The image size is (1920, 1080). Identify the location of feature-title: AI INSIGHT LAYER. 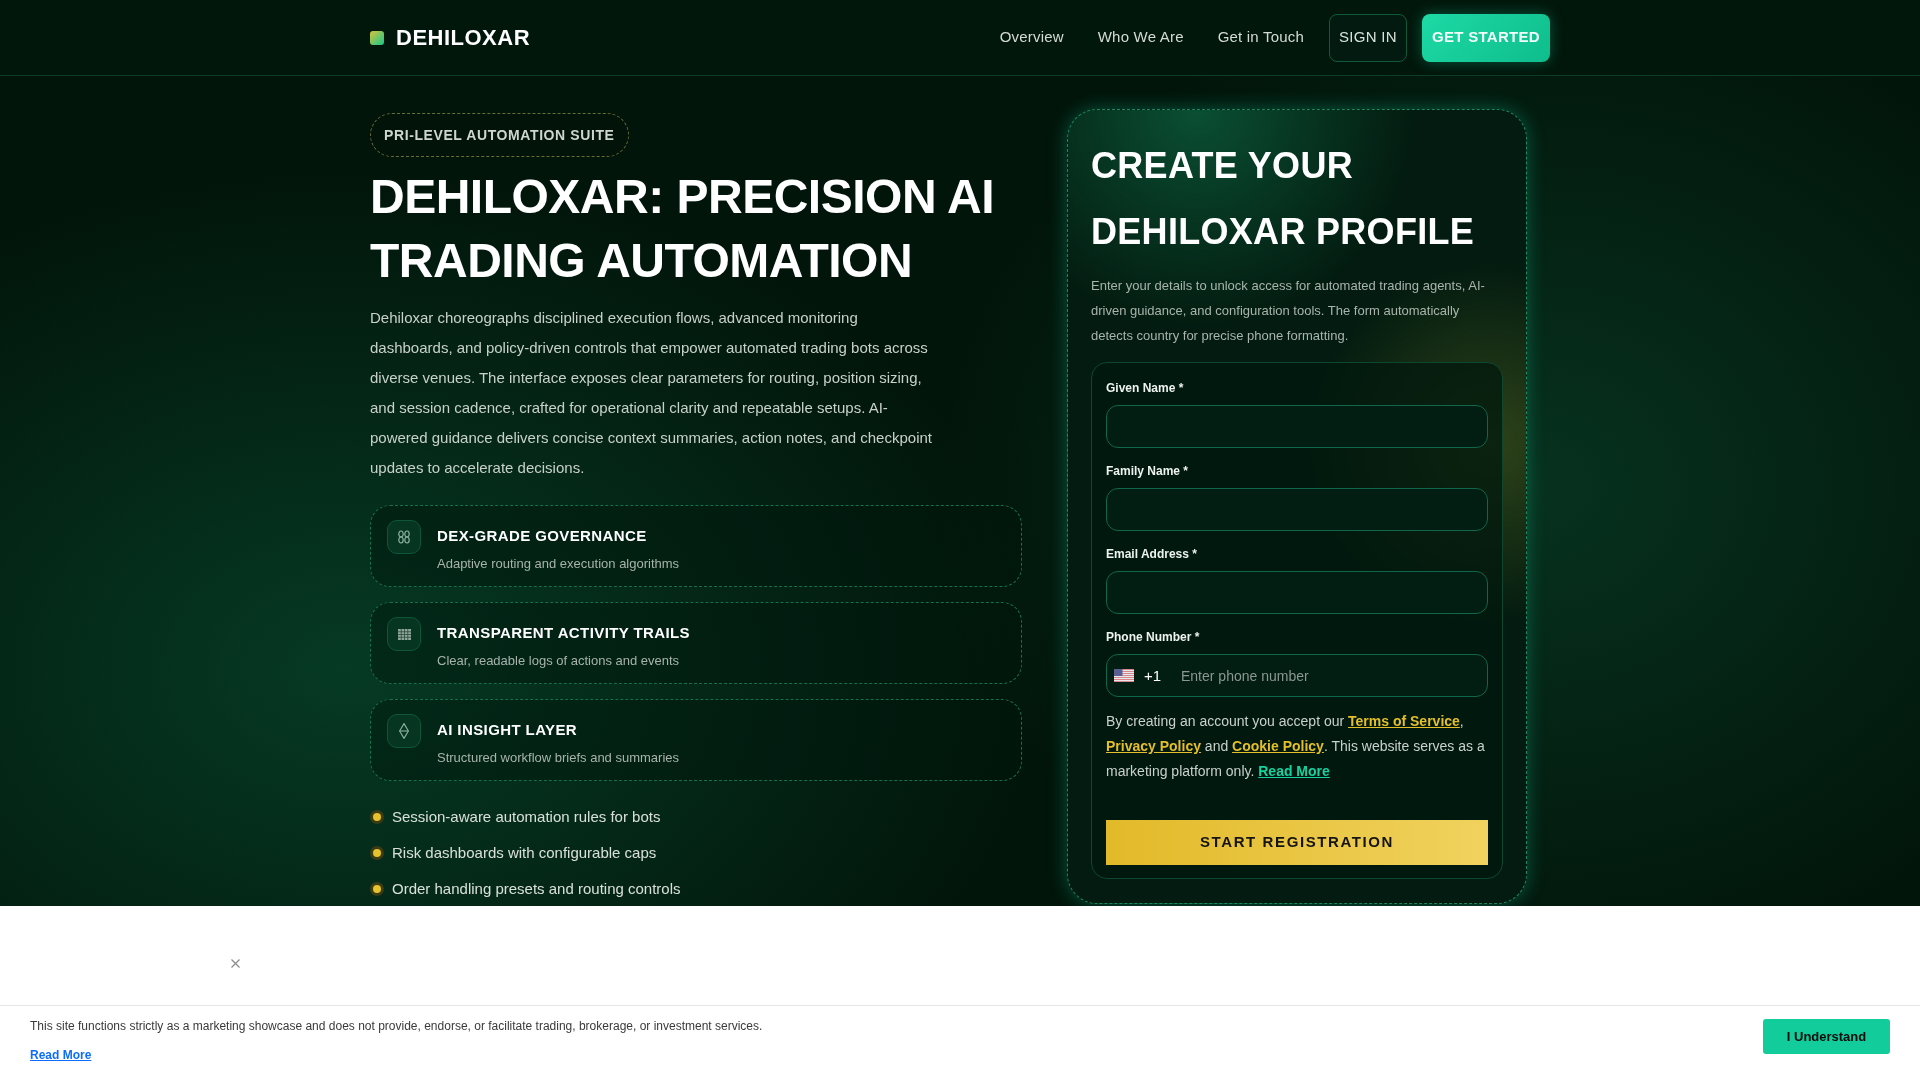
(507, 730).